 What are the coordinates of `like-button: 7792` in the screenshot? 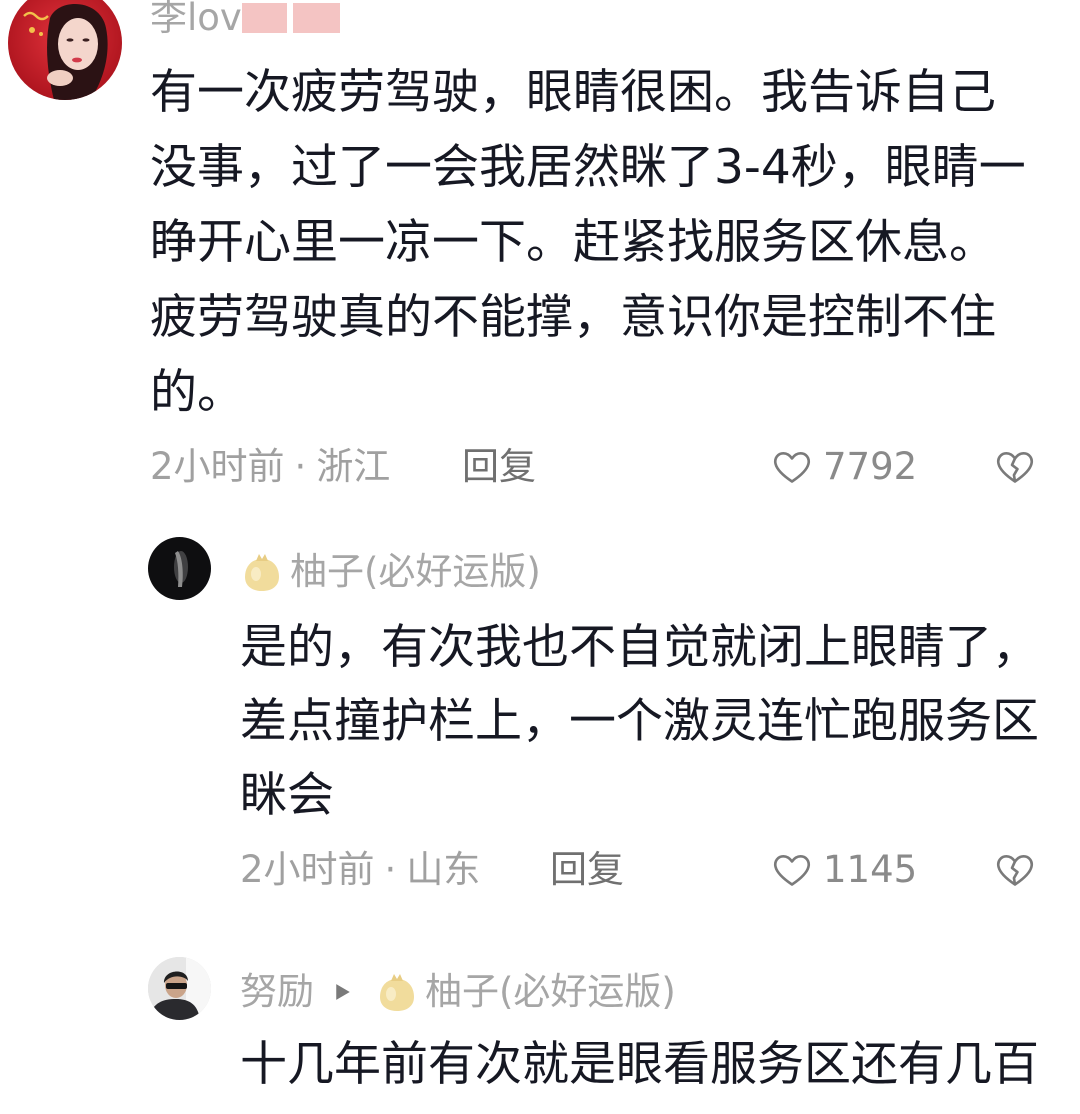 It's located at (843, 467).